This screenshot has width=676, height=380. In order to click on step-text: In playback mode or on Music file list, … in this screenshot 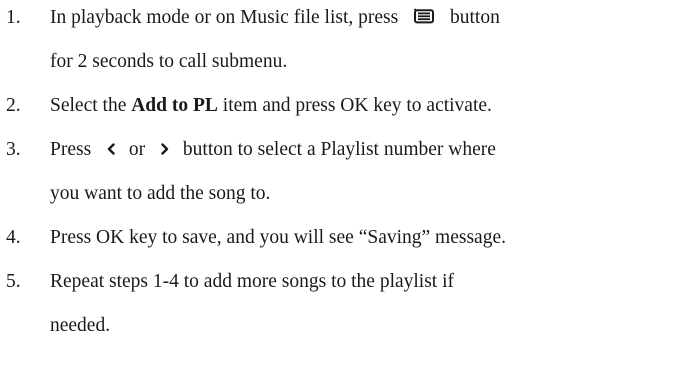, I will do `click(275, 18)`.